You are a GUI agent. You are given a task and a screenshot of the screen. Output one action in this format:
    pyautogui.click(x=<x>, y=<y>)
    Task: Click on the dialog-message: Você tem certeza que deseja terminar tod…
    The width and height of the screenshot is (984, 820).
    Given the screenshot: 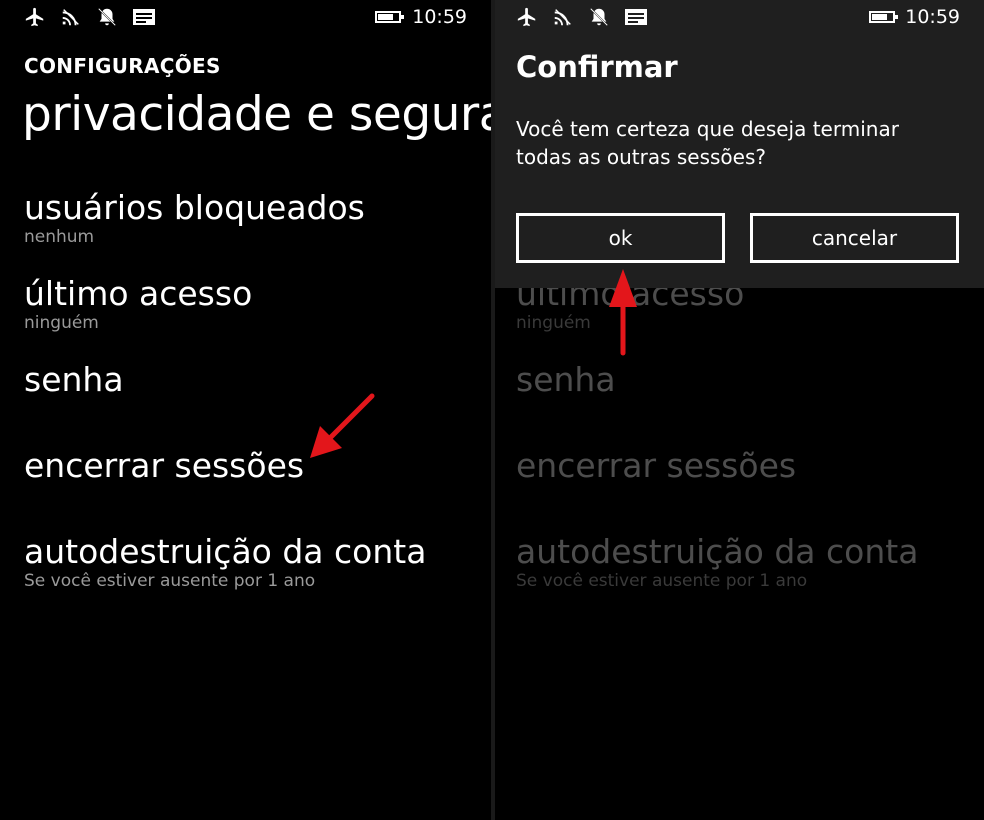 What is the action you would take?
    pyautogui.click(x=707, y=143)
    